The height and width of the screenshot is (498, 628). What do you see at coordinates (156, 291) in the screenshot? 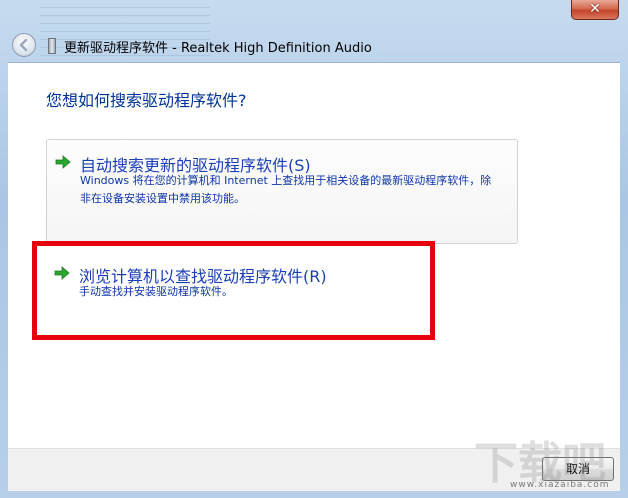
I see `option-browse-computer-description: 手动查找并安装驱动程序软件。` at bounding box center [156, 291].